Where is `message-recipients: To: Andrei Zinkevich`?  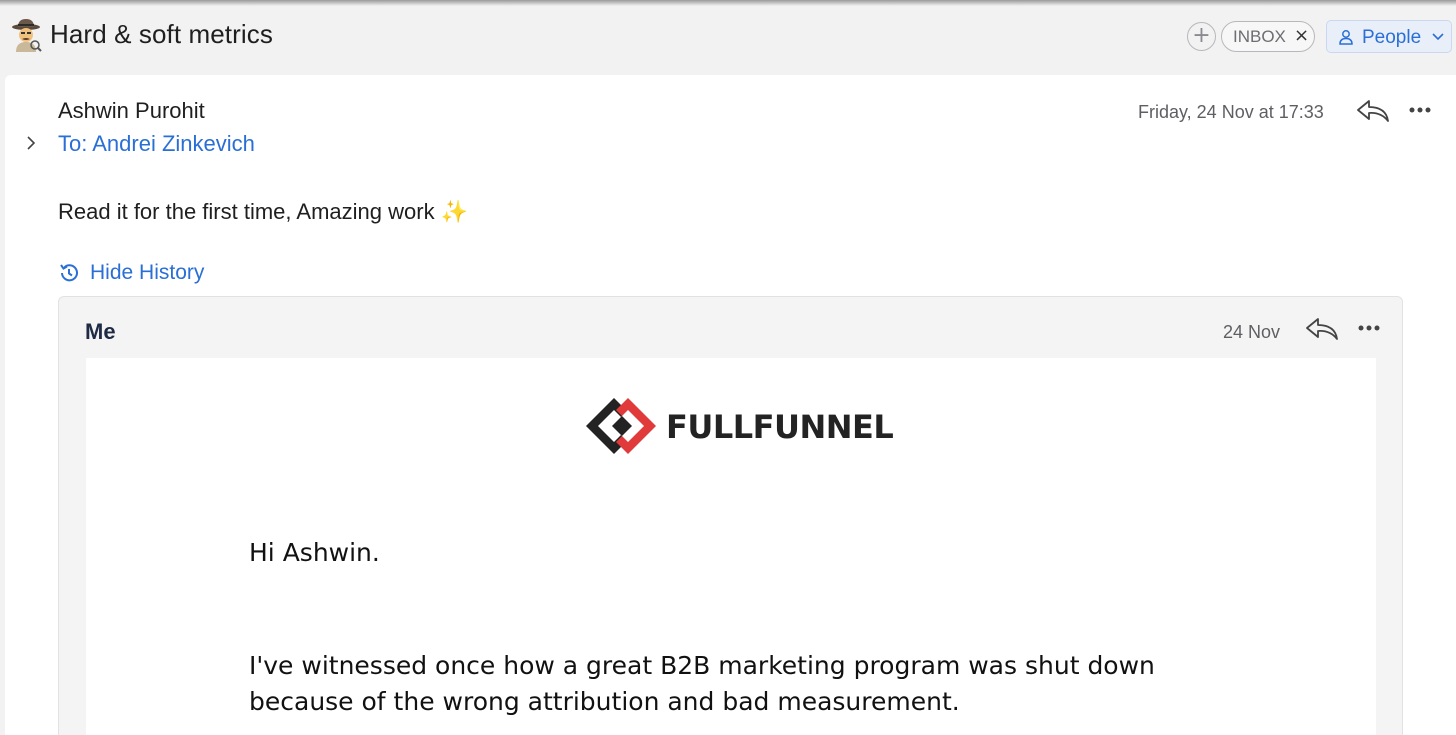
message-recipients: To: Andrei Zinkevich is located at coordinates (156, 144).